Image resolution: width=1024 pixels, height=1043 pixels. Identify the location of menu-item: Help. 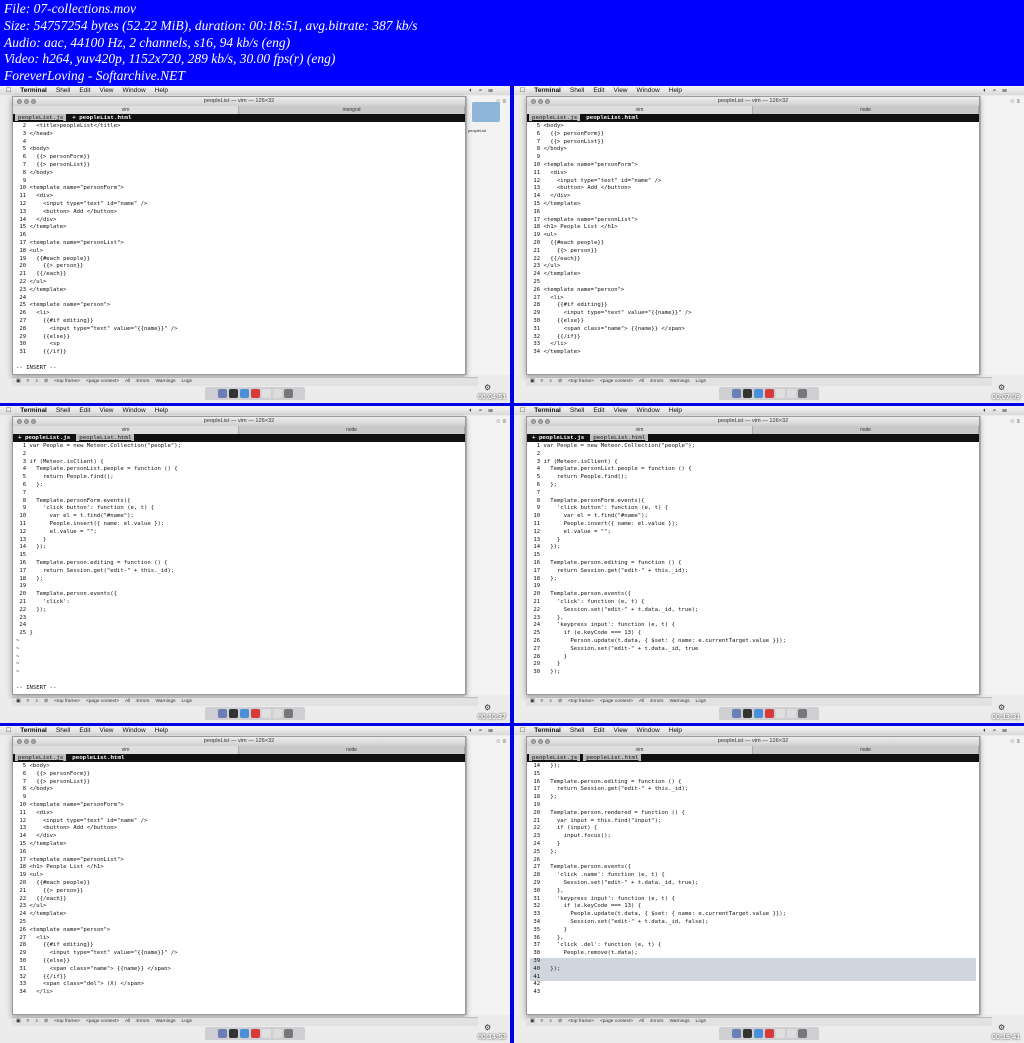
(161, 410).